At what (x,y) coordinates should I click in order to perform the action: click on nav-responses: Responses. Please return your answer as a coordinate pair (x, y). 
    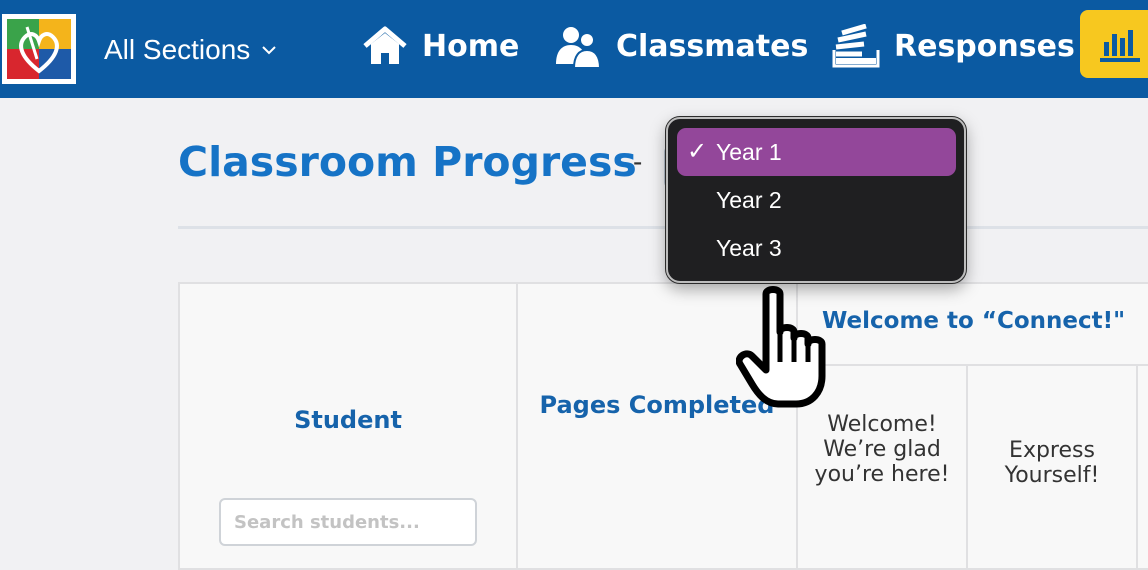
    Looking at the image, I should click on (953, 46).